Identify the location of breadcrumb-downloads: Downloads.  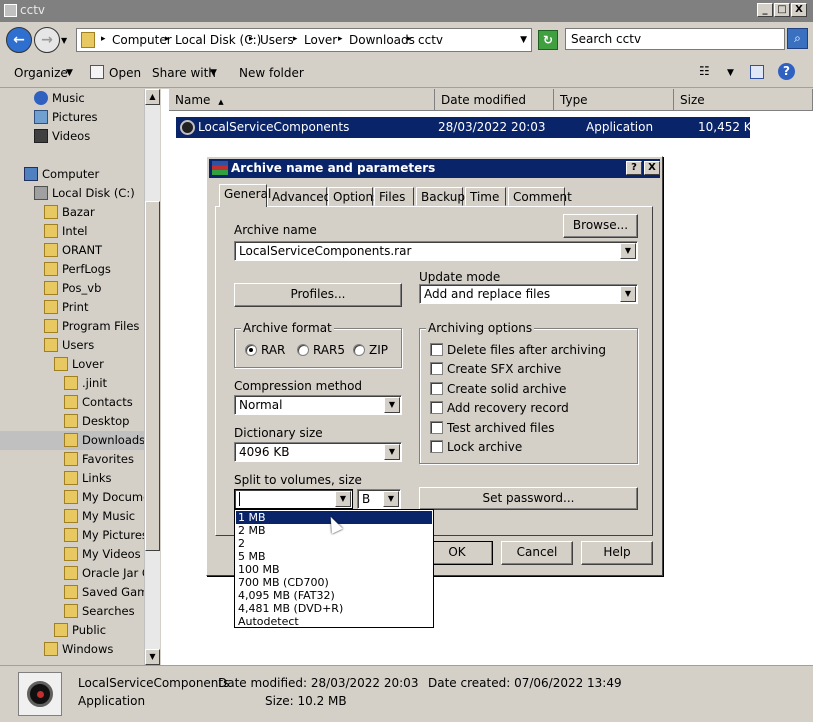
(382, 40).